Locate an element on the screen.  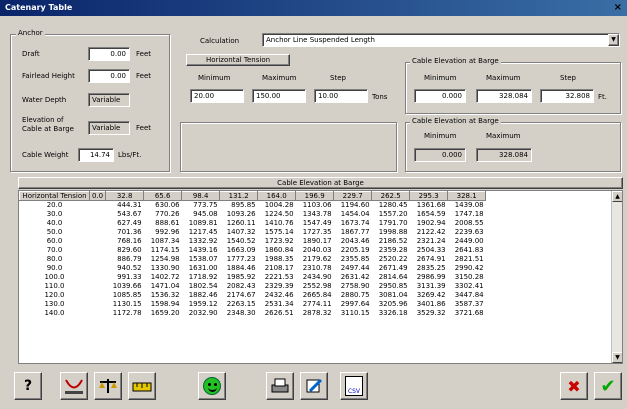
table-cell: 1998.88 is located at coordinates (391, 232).